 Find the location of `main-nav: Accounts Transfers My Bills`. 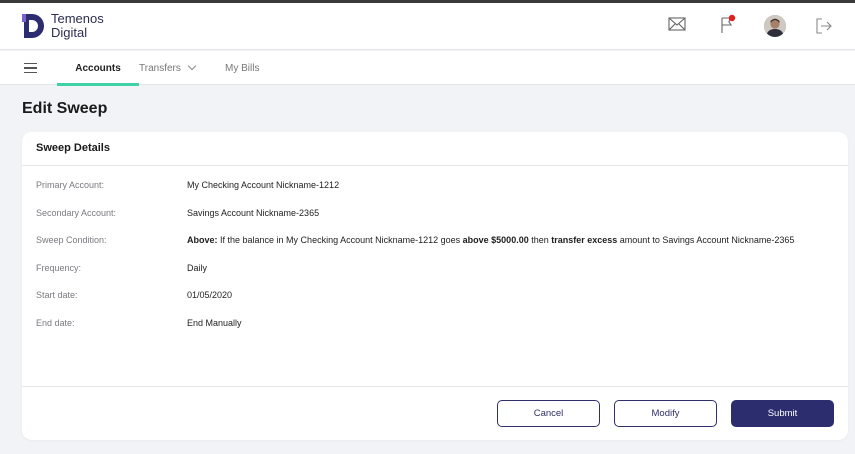

main-nav: Accounts Transfers My Bills is located at coordinates (427, 68).